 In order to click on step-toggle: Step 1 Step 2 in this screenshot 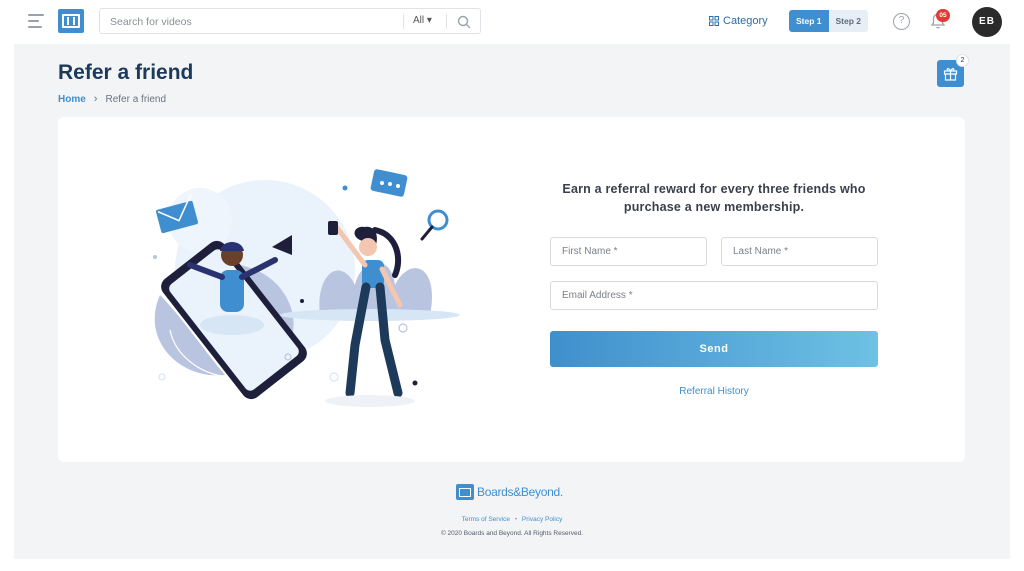, I will do `click(829, 21)`.